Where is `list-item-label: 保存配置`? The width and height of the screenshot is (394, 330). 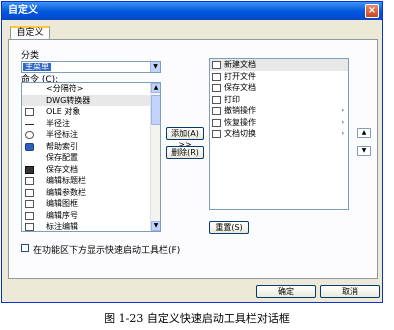 list-item-label: 保存配置 is located at coordinates (62, 157).